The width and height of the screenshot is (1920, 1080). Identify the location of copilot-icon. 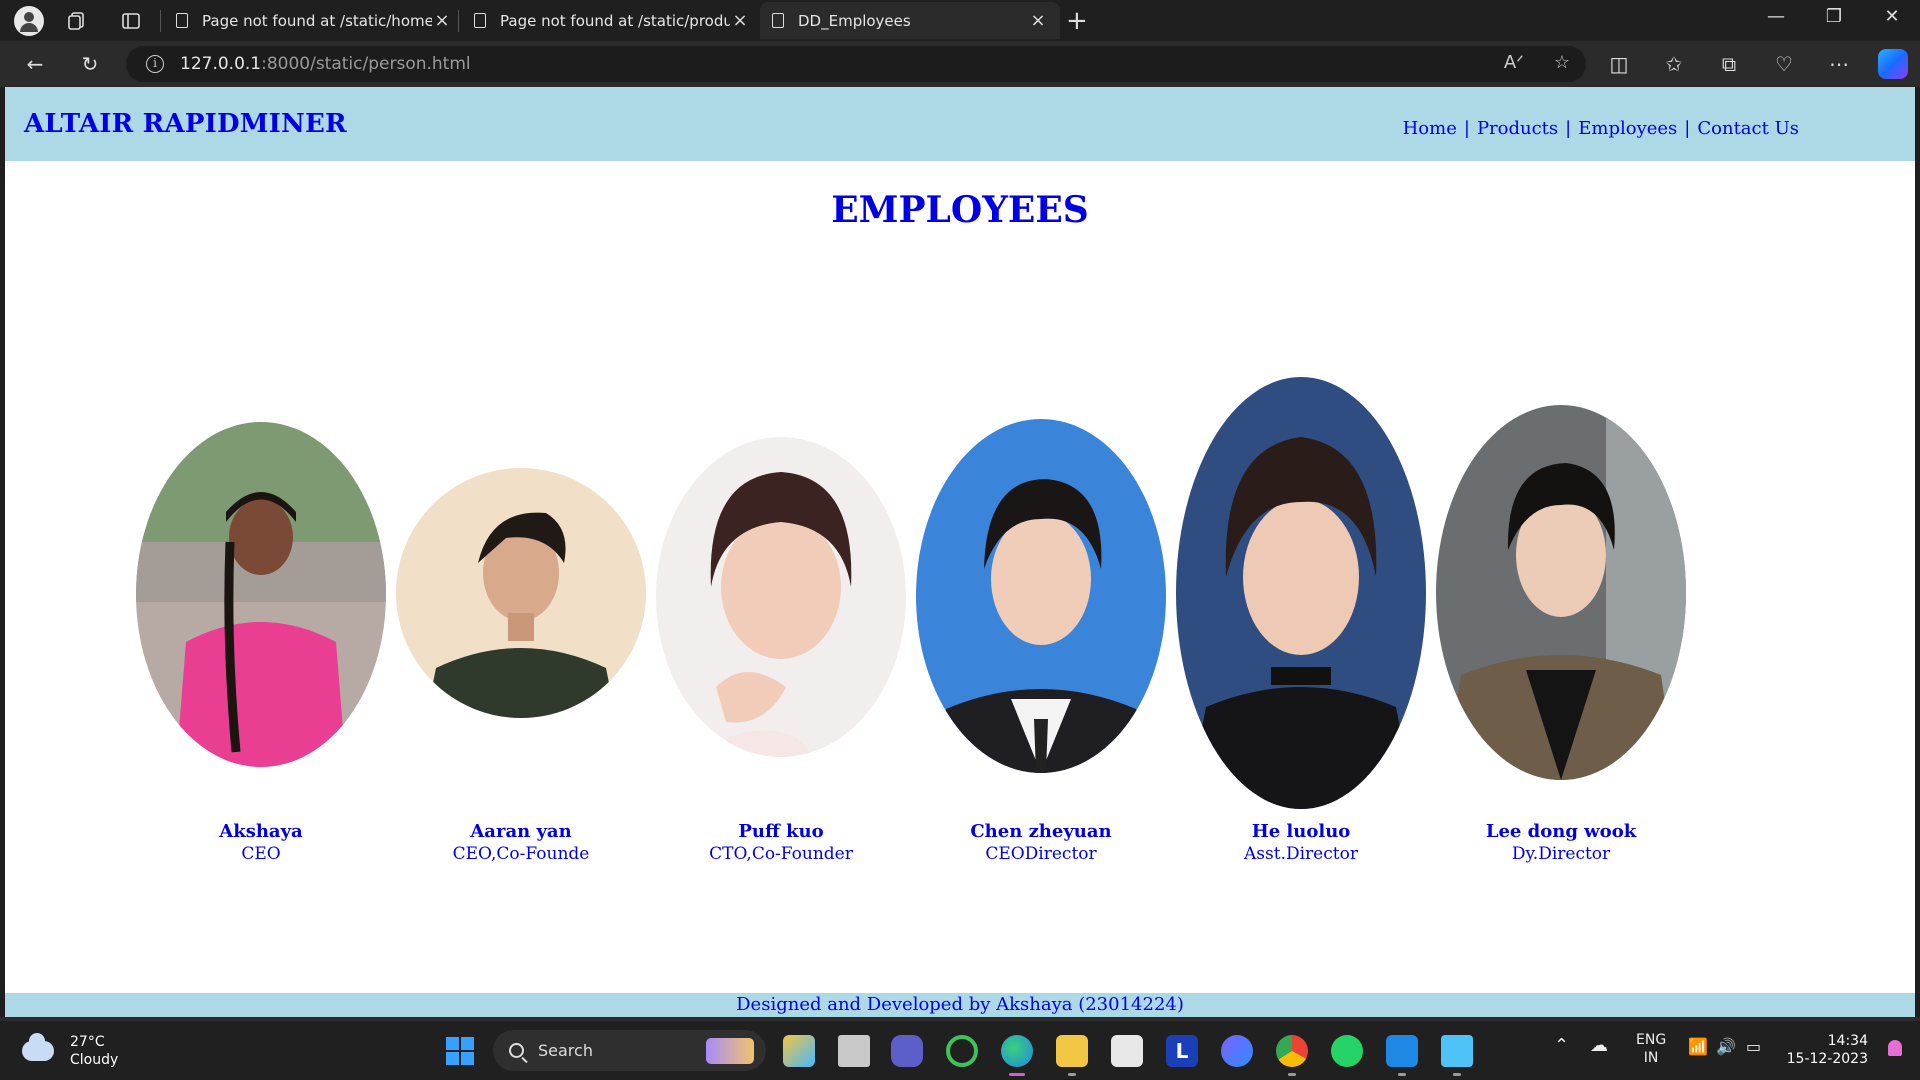
(1893, 64).